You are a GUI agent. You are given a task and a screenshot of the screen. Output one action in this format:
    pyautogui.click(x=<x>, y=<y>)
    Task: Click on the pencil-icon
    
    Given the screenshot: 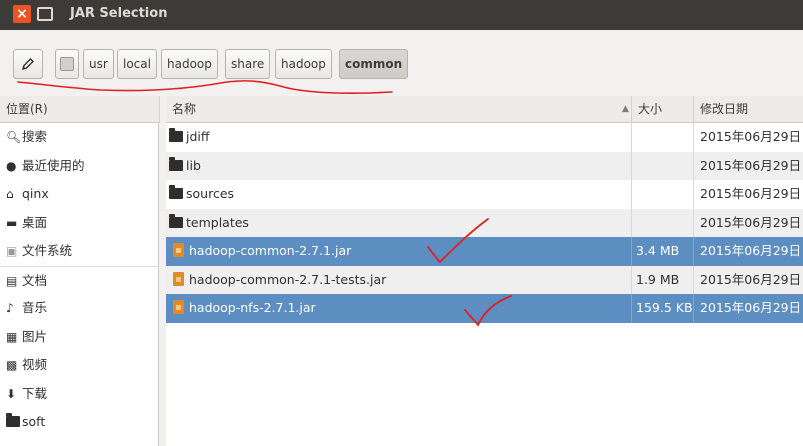 What is the action you would take?
    pyautogui.click(x=27, y=64)
    